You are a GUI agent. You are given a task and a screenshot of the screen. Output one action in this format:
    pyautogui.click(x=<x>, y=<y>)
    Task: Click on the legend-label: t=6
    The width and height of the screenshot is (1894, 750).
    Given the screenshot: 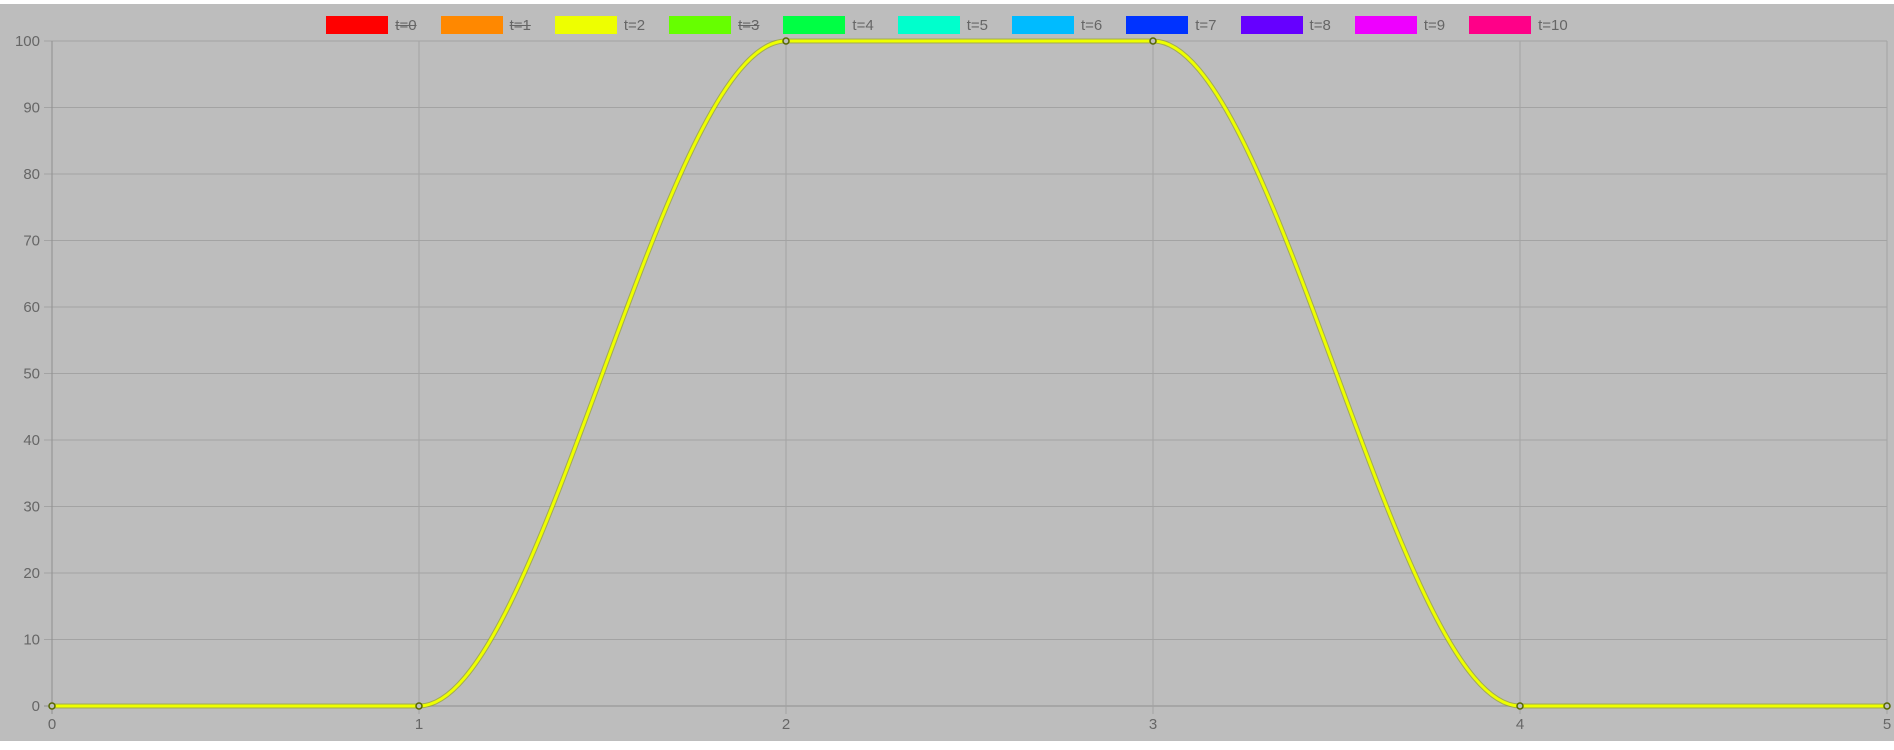 What is the action you would take?
    pyautogui.click(x=1091, y=25)
    